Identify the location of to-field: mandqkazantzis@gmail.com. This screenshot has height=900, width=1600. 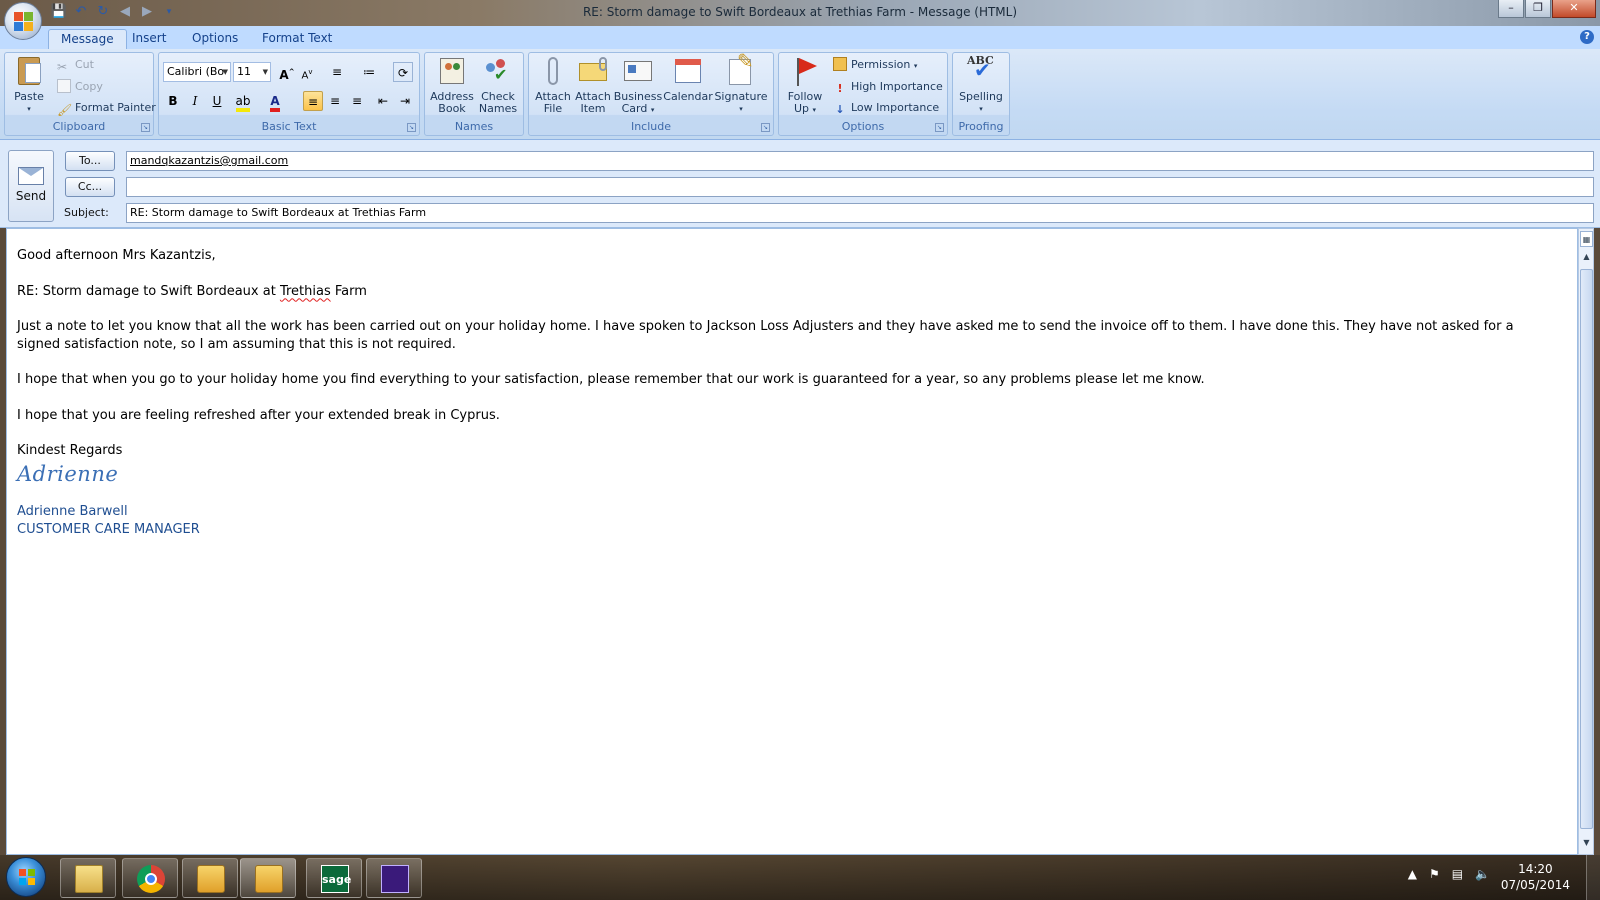
(860, 161).